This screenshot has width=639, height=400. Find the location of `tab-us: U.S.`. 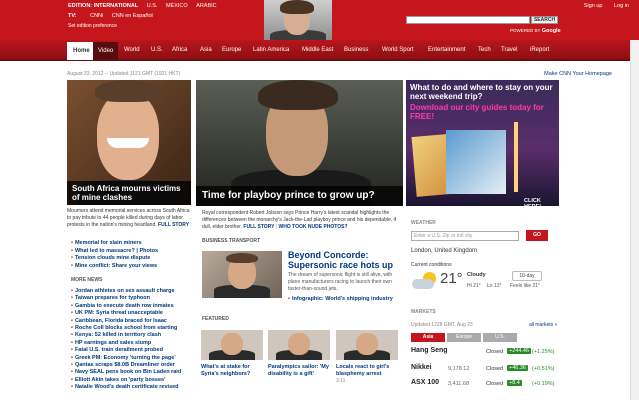

tab-us: U.S. is located at coordinates (500, 337).